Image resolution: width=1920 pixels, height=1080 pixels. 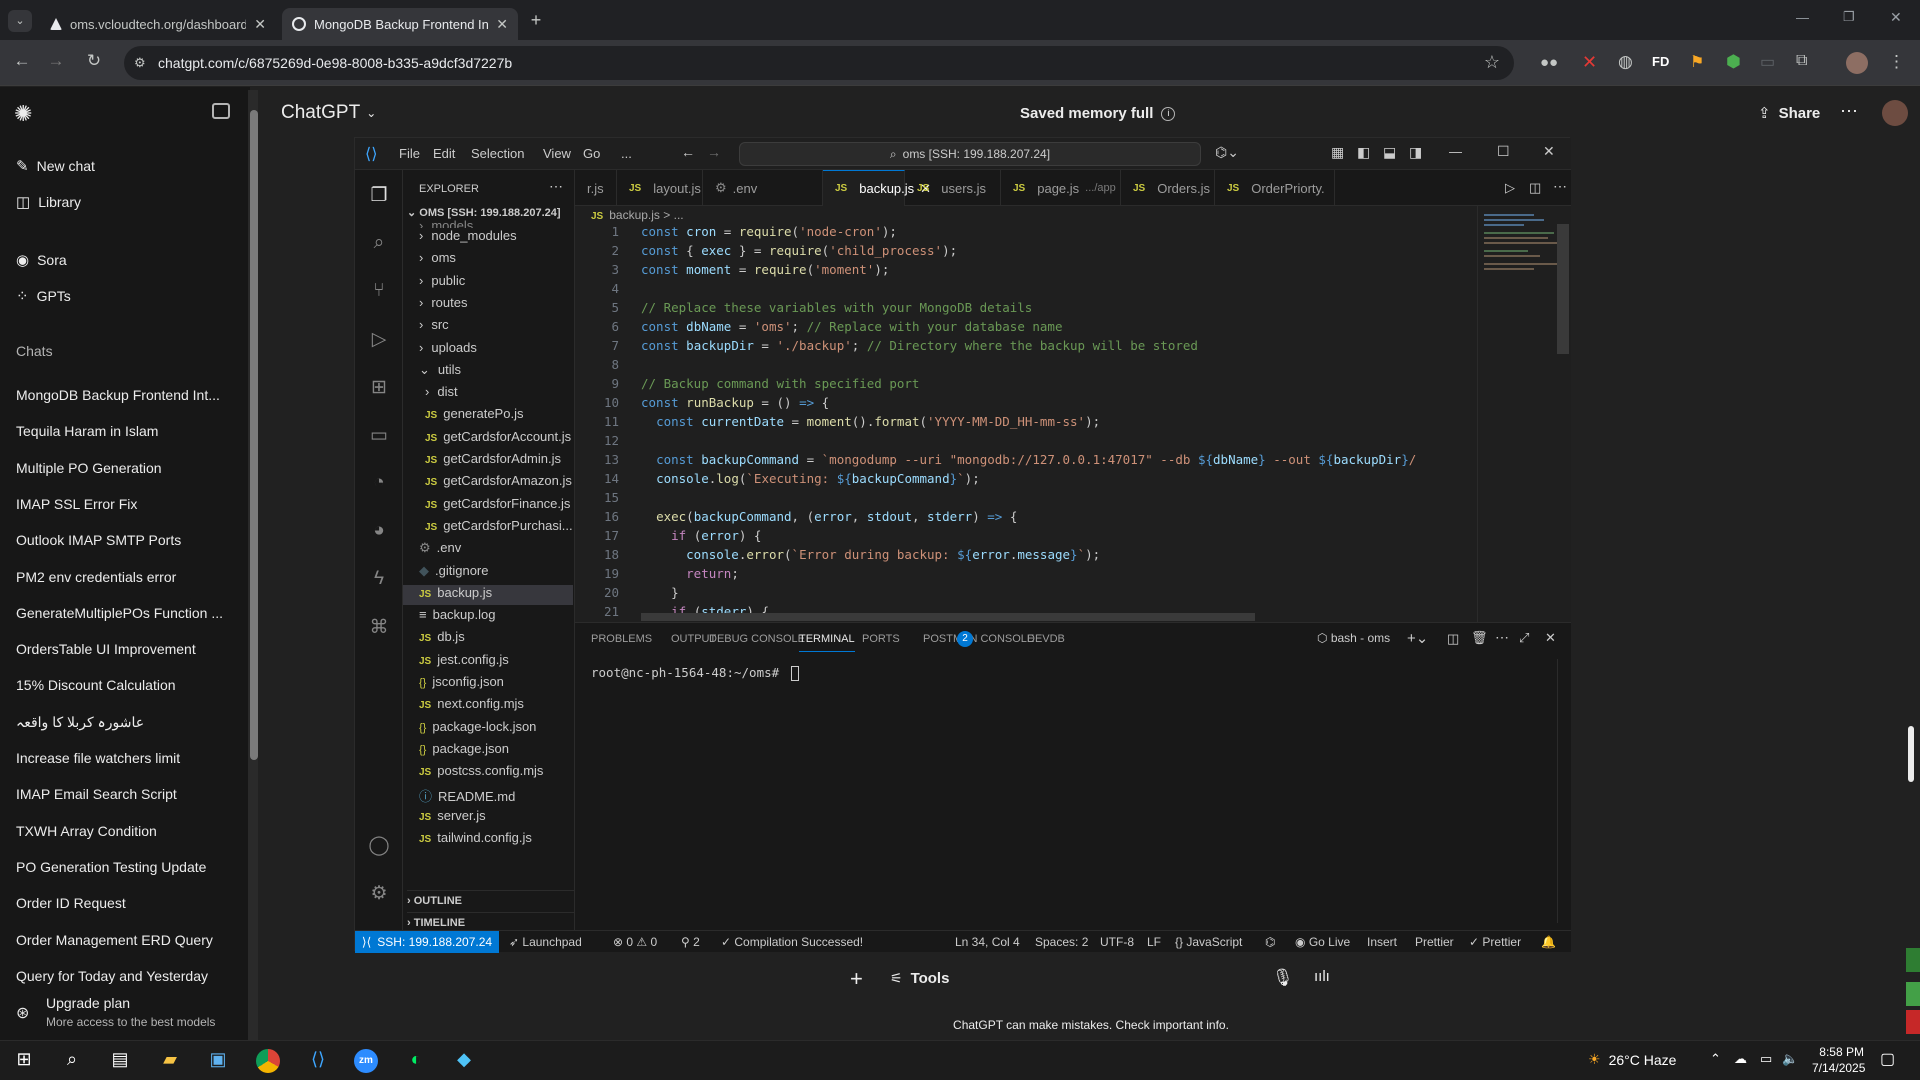 I want to click on file-tree-item: ⚙ .env, so click(x=488, y=550).